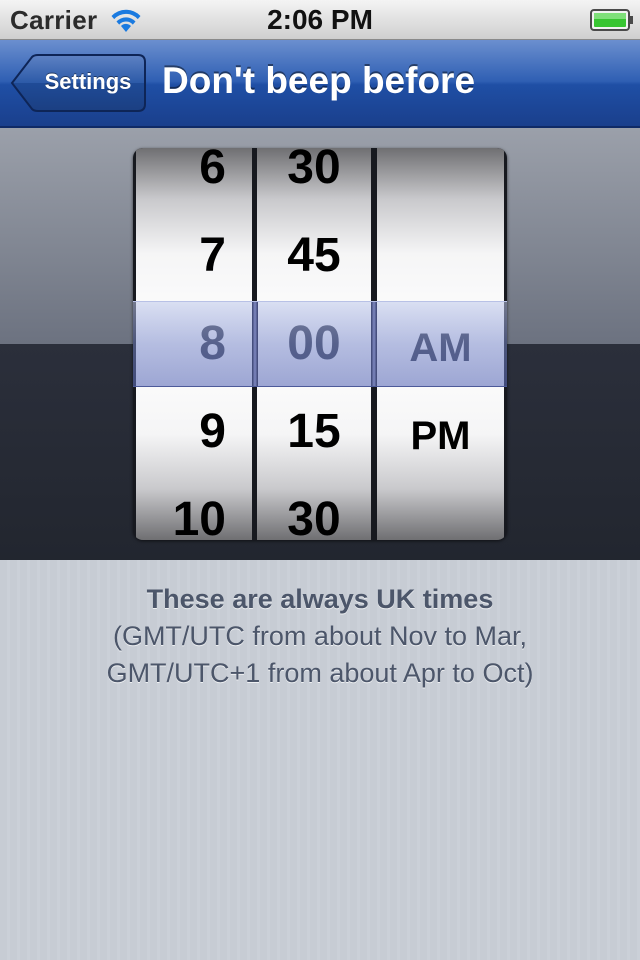  Describe the element at coordinates (88, 81) in the screenshot. I see `back-button-label: Settings` at that location.